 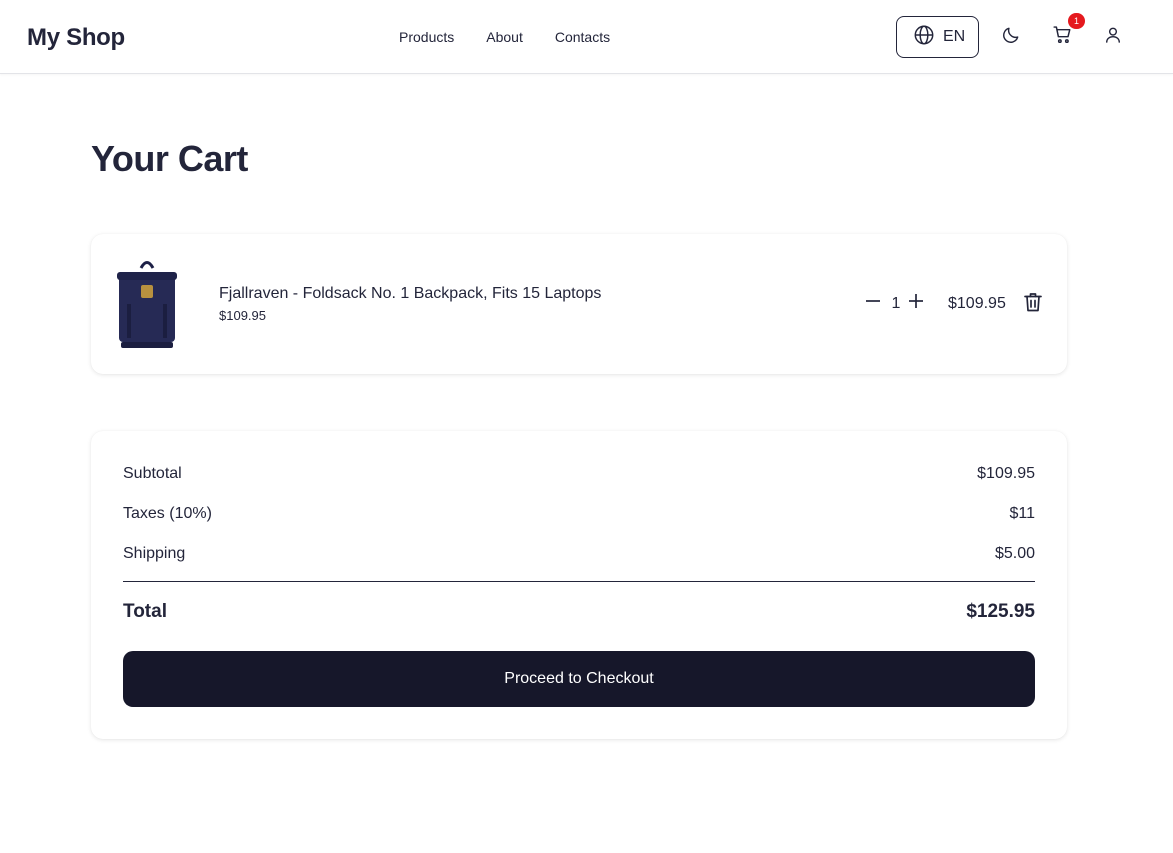 What do you see at coordinates (924, 37) in the screenshot?
I see `globe-icon` at bounding box center [924, 37].